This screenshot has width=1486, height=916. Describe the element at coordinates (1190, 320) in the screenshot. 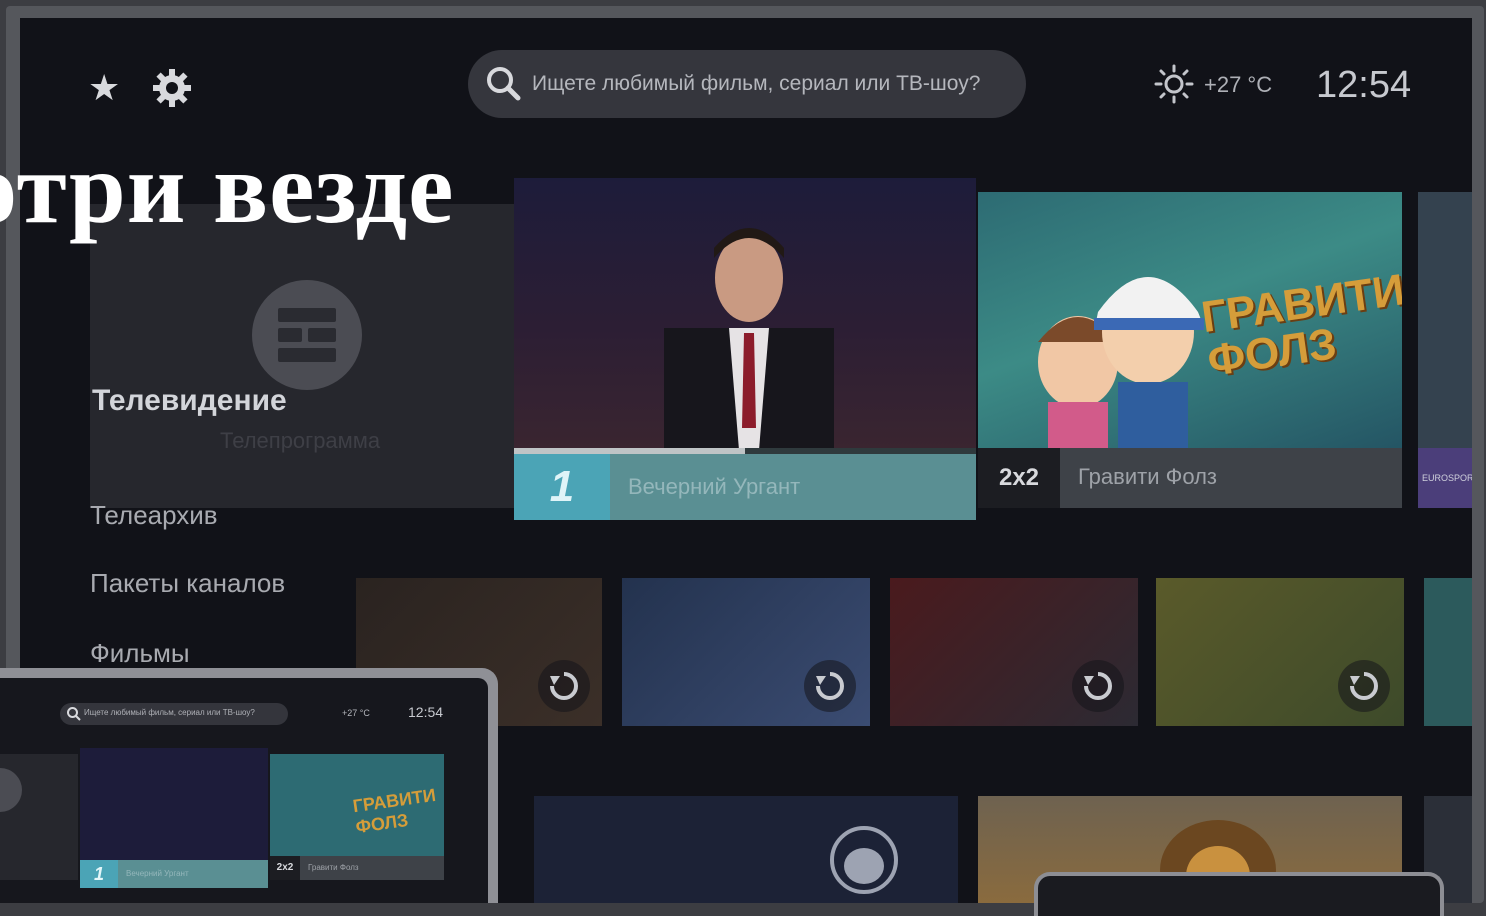

I see `gravity-falls-thumbnail: ГРАВИТИ ФОЛЗ` at that location.